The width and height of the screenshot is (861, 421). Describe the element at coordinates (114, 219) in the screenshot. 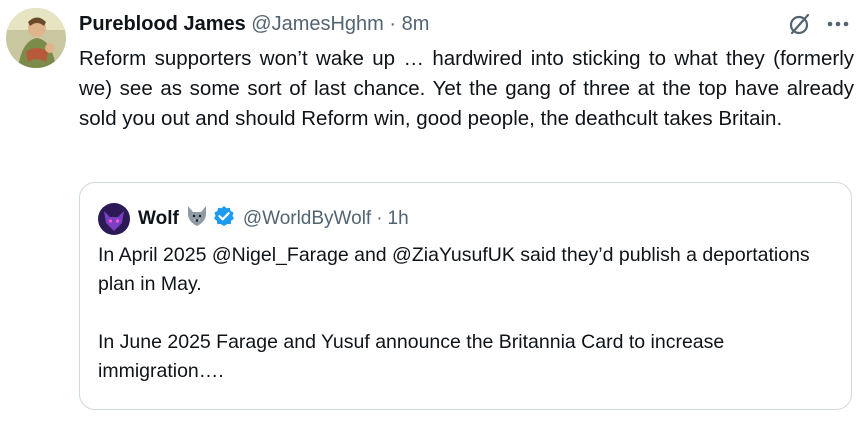

I see `quoted-author-avatar` at that location.